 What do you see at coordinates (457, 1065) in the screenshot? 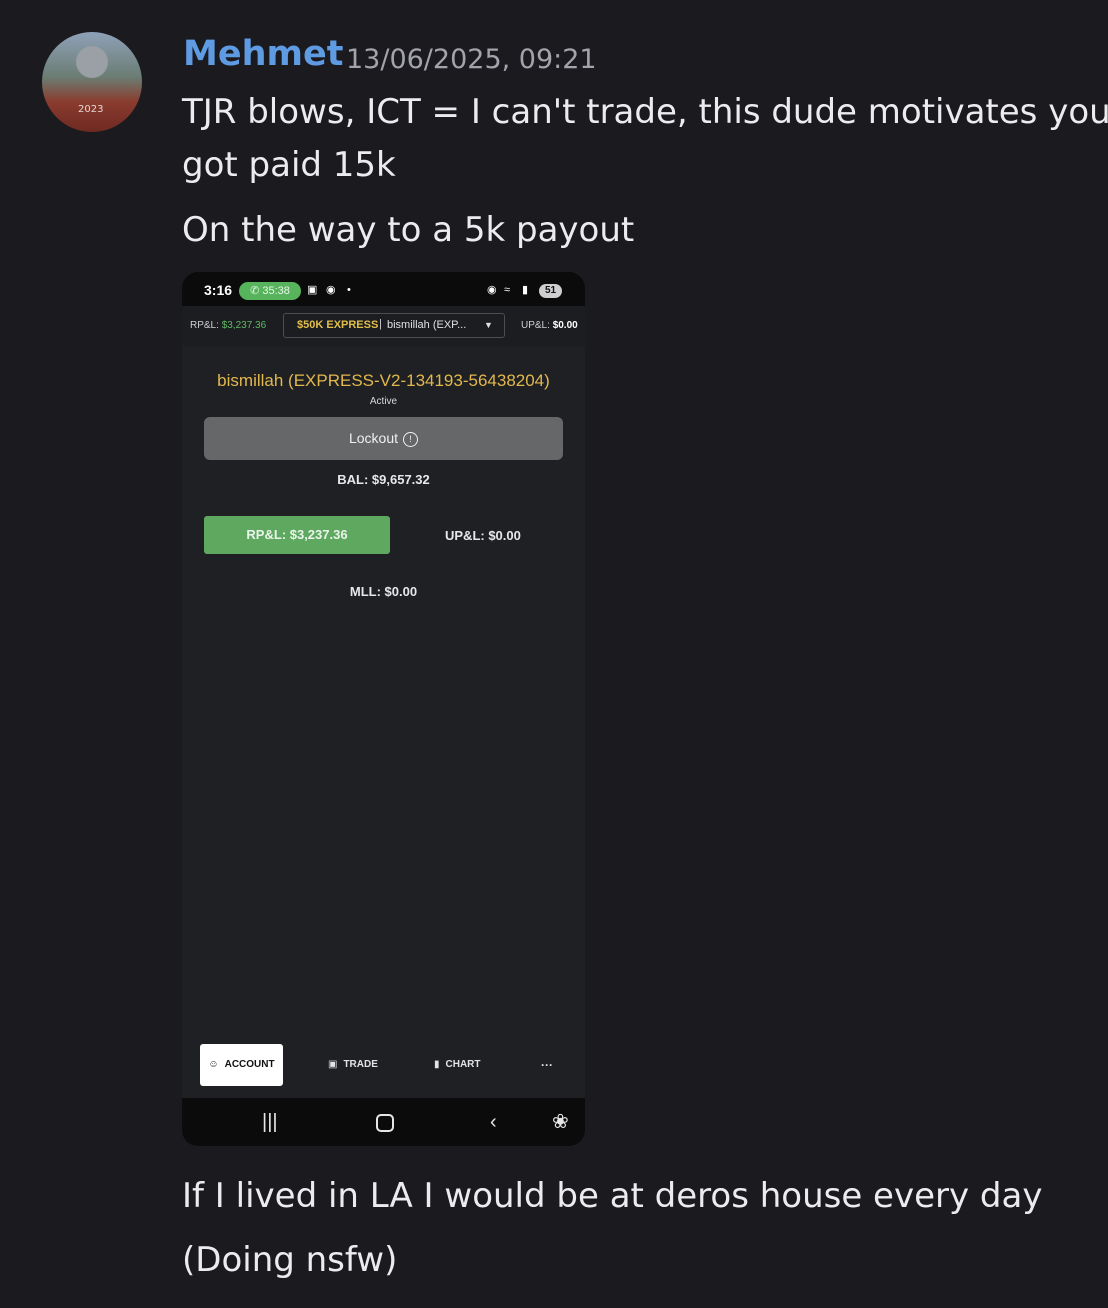
I see `tab-chart: ▮ CHART` at bounding box center [457, 1065].